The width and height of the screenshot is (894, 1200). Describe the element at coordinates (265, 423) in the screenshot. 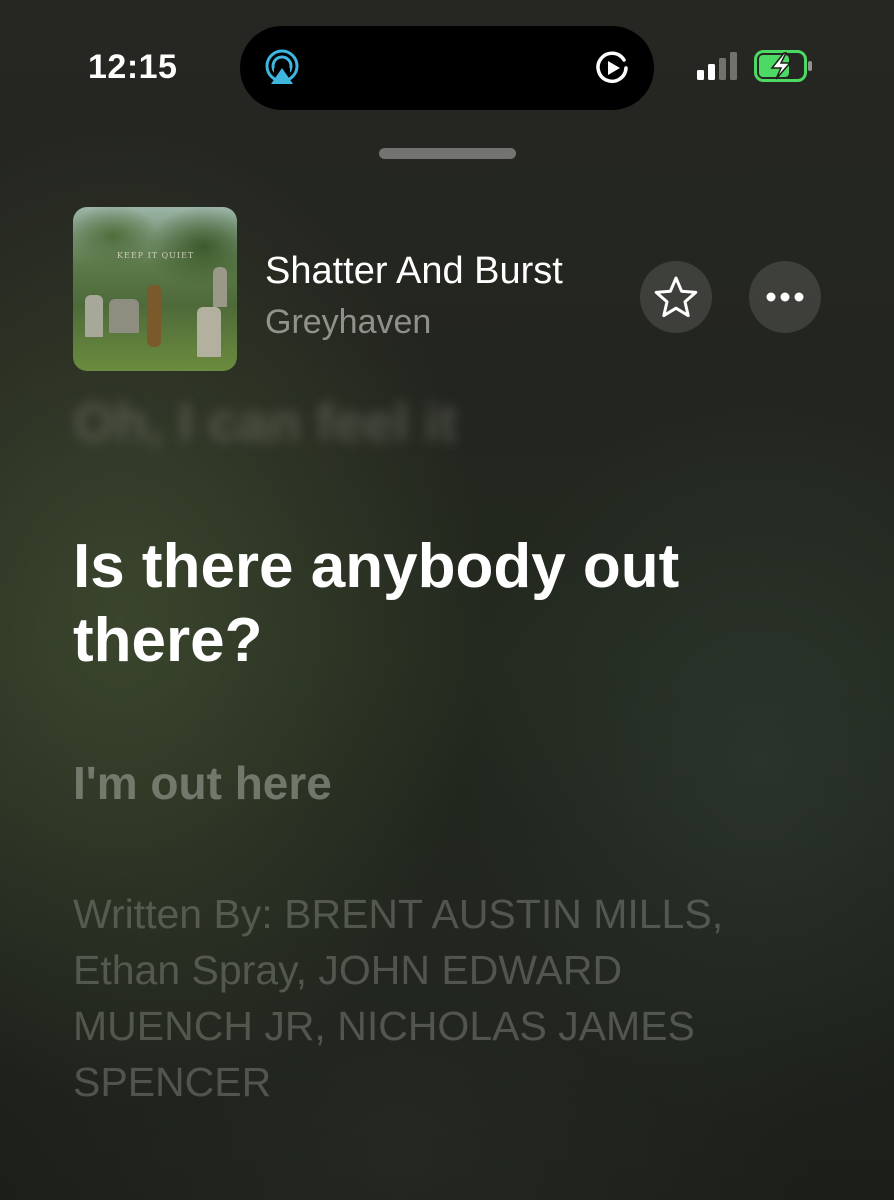

I see `lyric-line-previous: Oh, I can feel it` at that location.